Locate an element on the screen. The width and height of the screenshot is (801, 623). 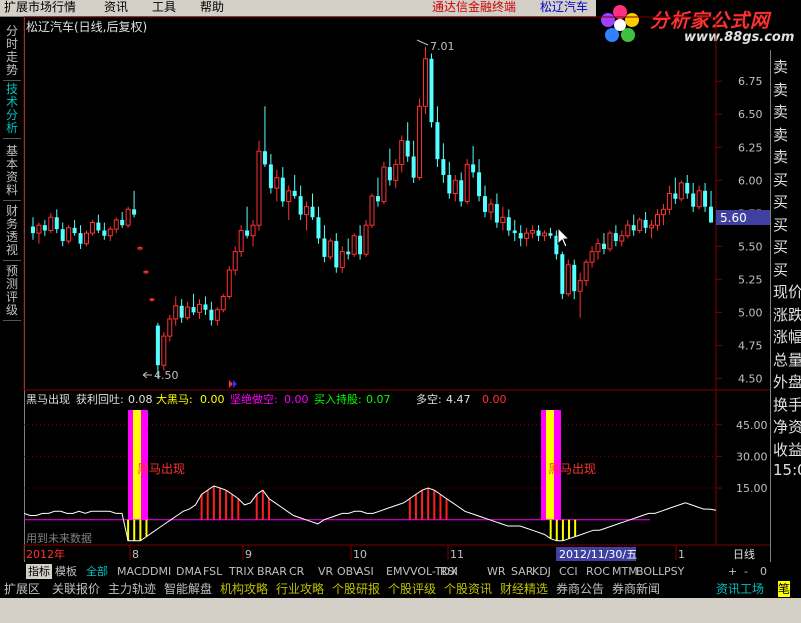
indicator-tab: MTM is located at coordinates (625, 571).